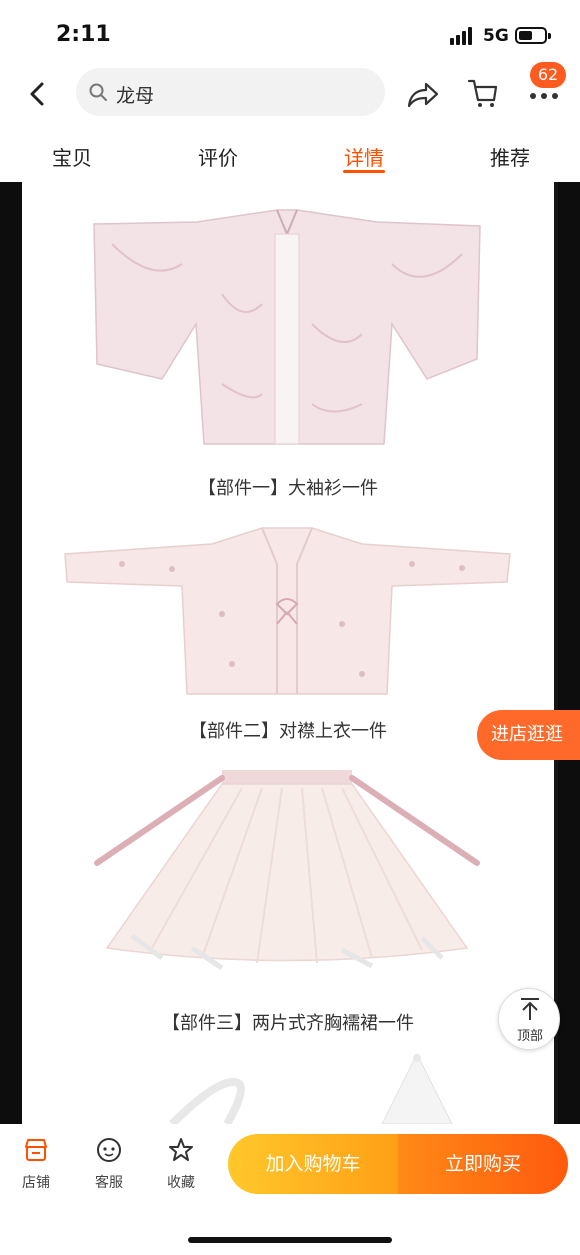  I want to click on nav-bar: 龙母, so click(290, 94).